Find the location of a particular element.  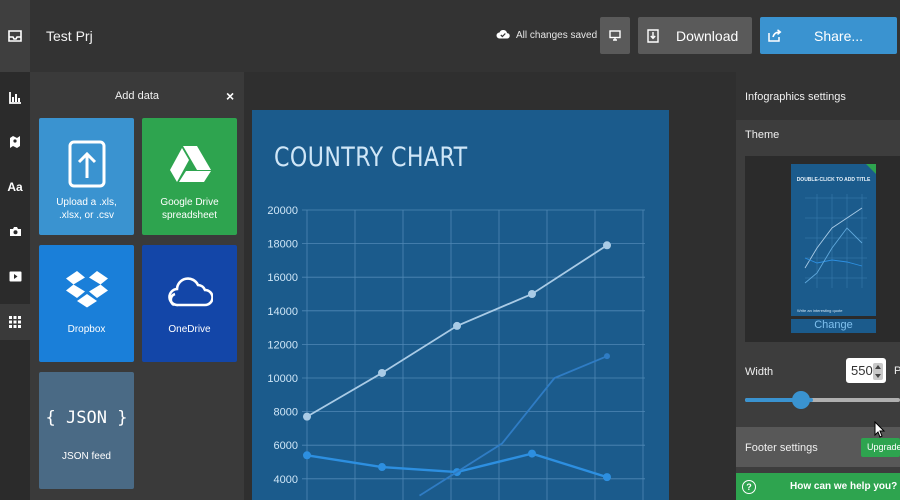

upgrade-button: Upgrade is located at coordinates (880, 447).